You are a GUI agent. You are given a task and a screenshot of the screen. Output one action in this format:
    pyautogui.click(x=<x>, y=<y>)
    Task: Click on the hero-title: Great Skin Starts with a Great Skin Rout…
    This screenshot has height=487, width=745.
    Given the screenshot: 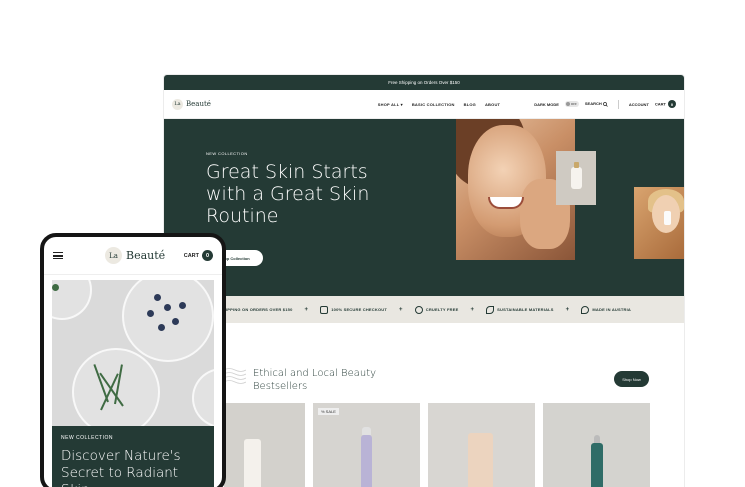 What is the action you would take?
    pyautogui.click(x=288, y=194)
    